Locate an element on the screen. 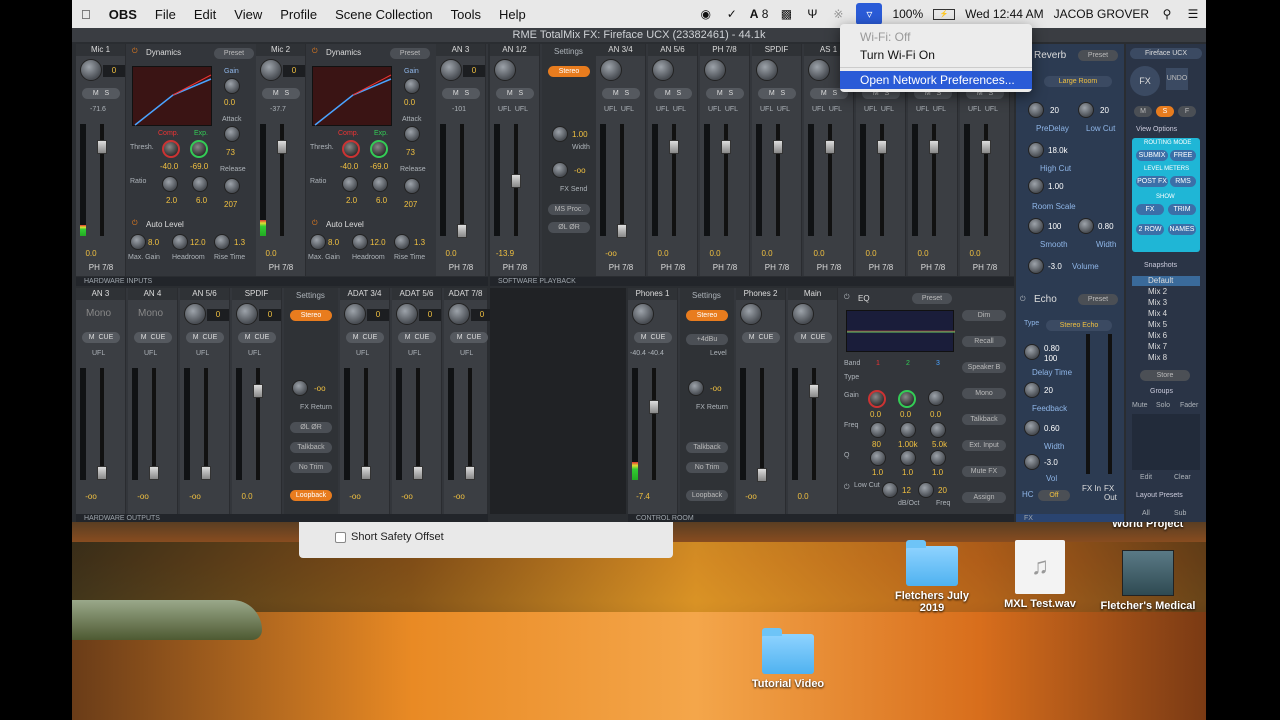 The image size is (1280, 720). two-row-button: 2 ROW is located at coordinates (1150, 229).